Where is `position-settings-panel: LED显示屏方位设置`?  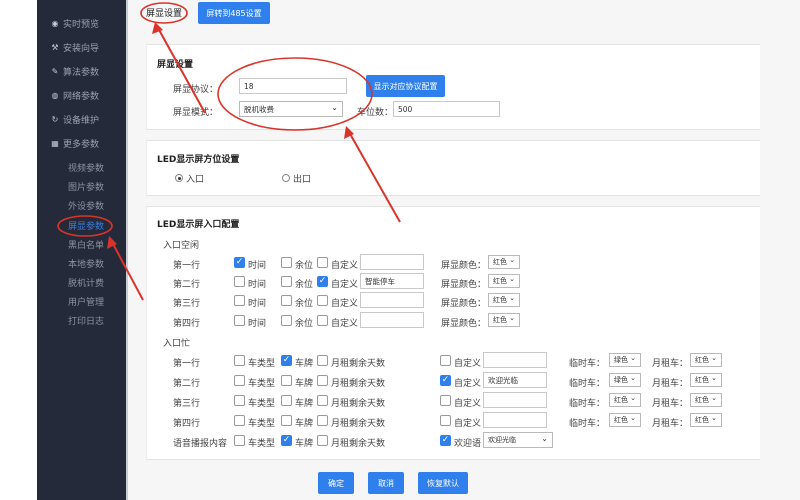 position-settings-panel: LED显示屏方位设置 is located at coordinates (453, 168).